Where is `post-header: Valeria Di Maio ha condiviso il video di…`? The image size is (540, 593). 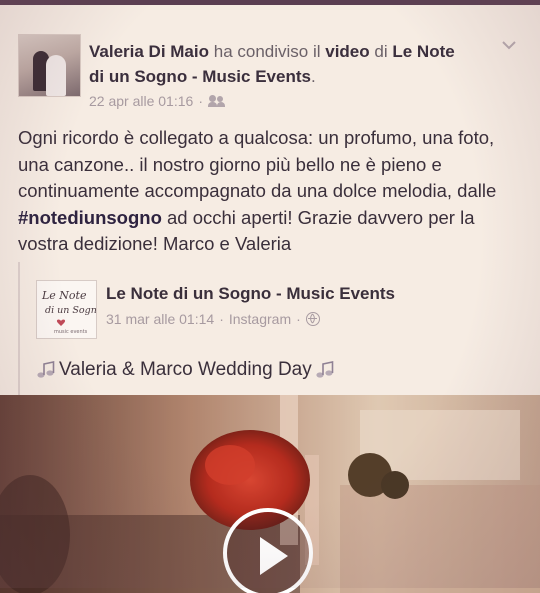 post-header: Valeria Di Maio ha condiviso il video di… is located at coordinates (279, 64).